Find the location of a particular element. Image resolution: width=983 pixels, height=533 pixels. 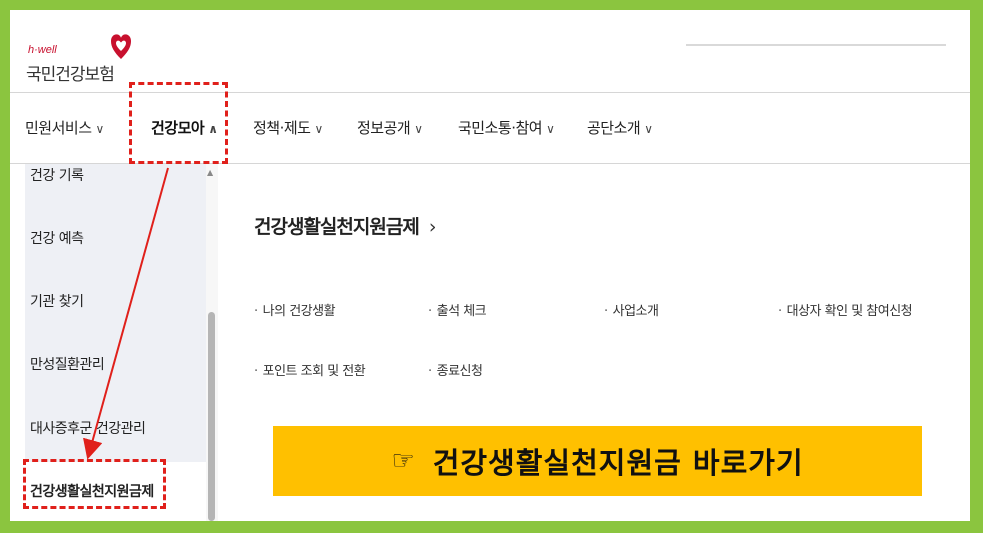

link-label: 출석 체크 is located at coordinates (461, 311).